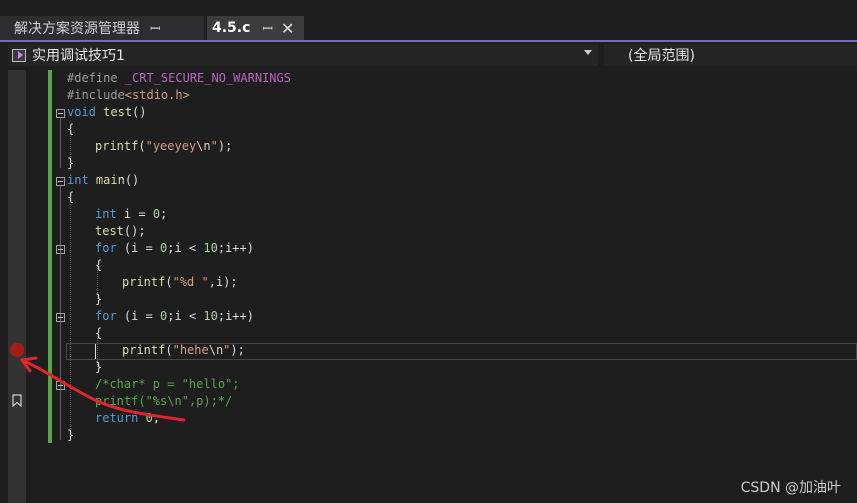  Describe the element at coordinates (103, 180) in the screenshot. I see `code-line: int main()` at that location.